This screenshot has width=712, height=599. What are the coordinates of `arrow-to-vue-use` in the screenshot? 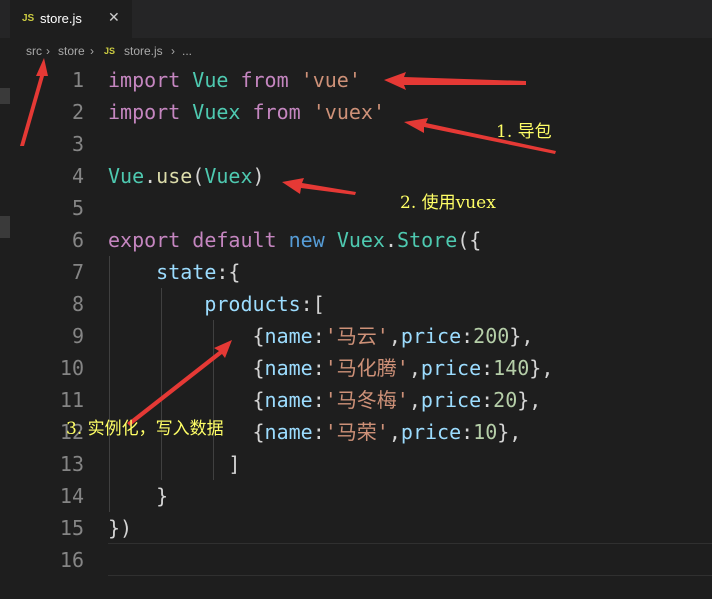 It's located at (319, 186).